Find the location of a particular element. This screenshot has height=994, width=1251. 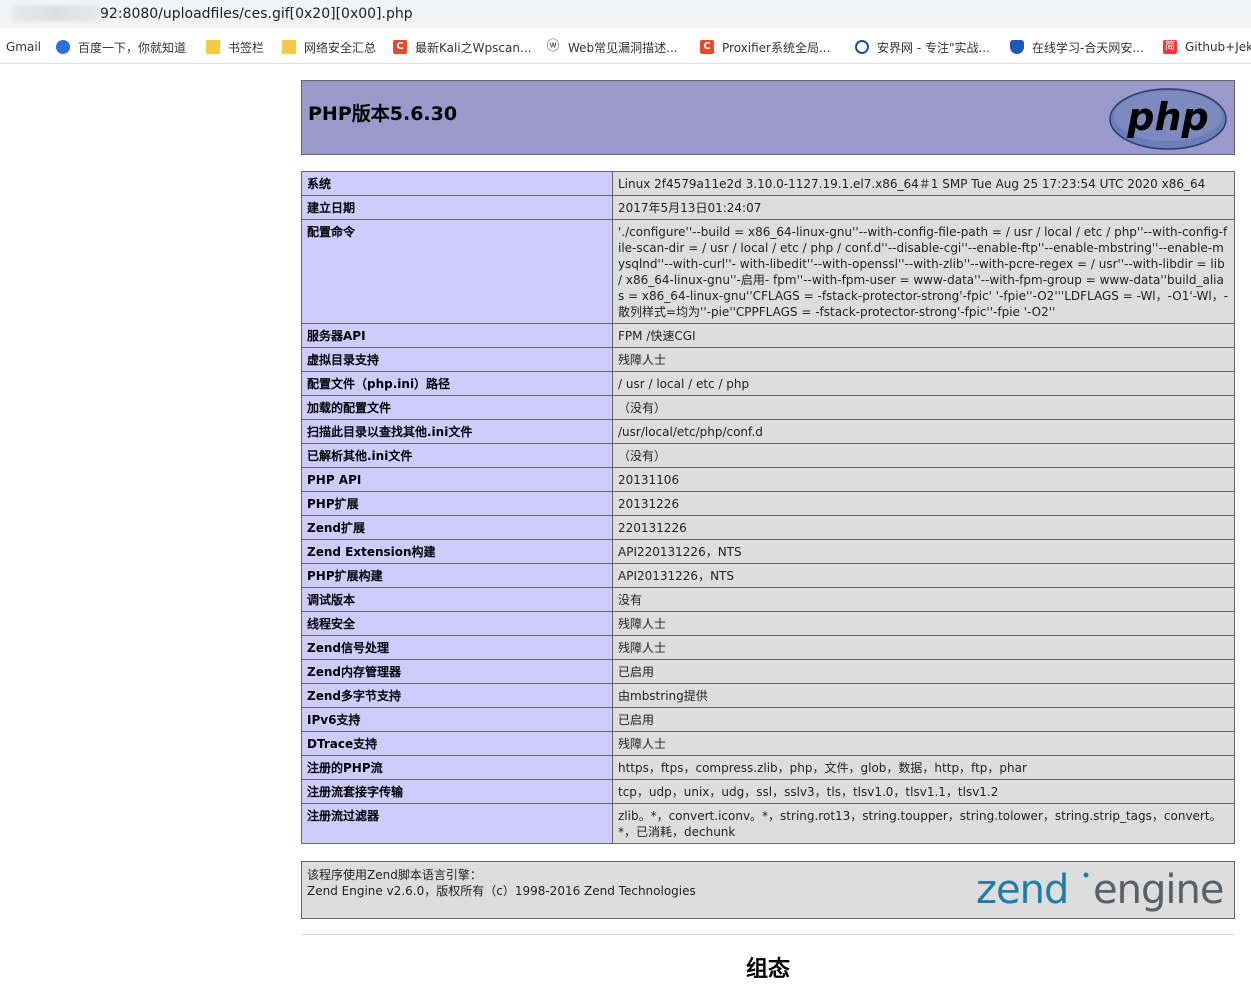

row-key: Zend扩展 is located at coordinates (457, 527).